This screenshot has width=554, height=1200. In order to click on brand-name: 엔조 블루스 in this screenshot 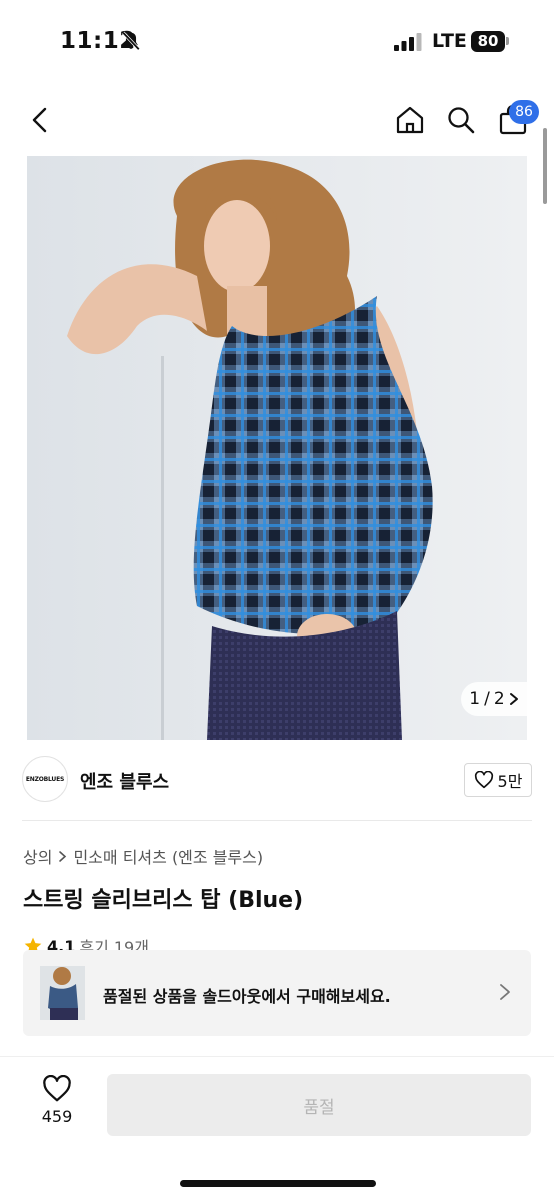, I will do `click(124, 781)`.